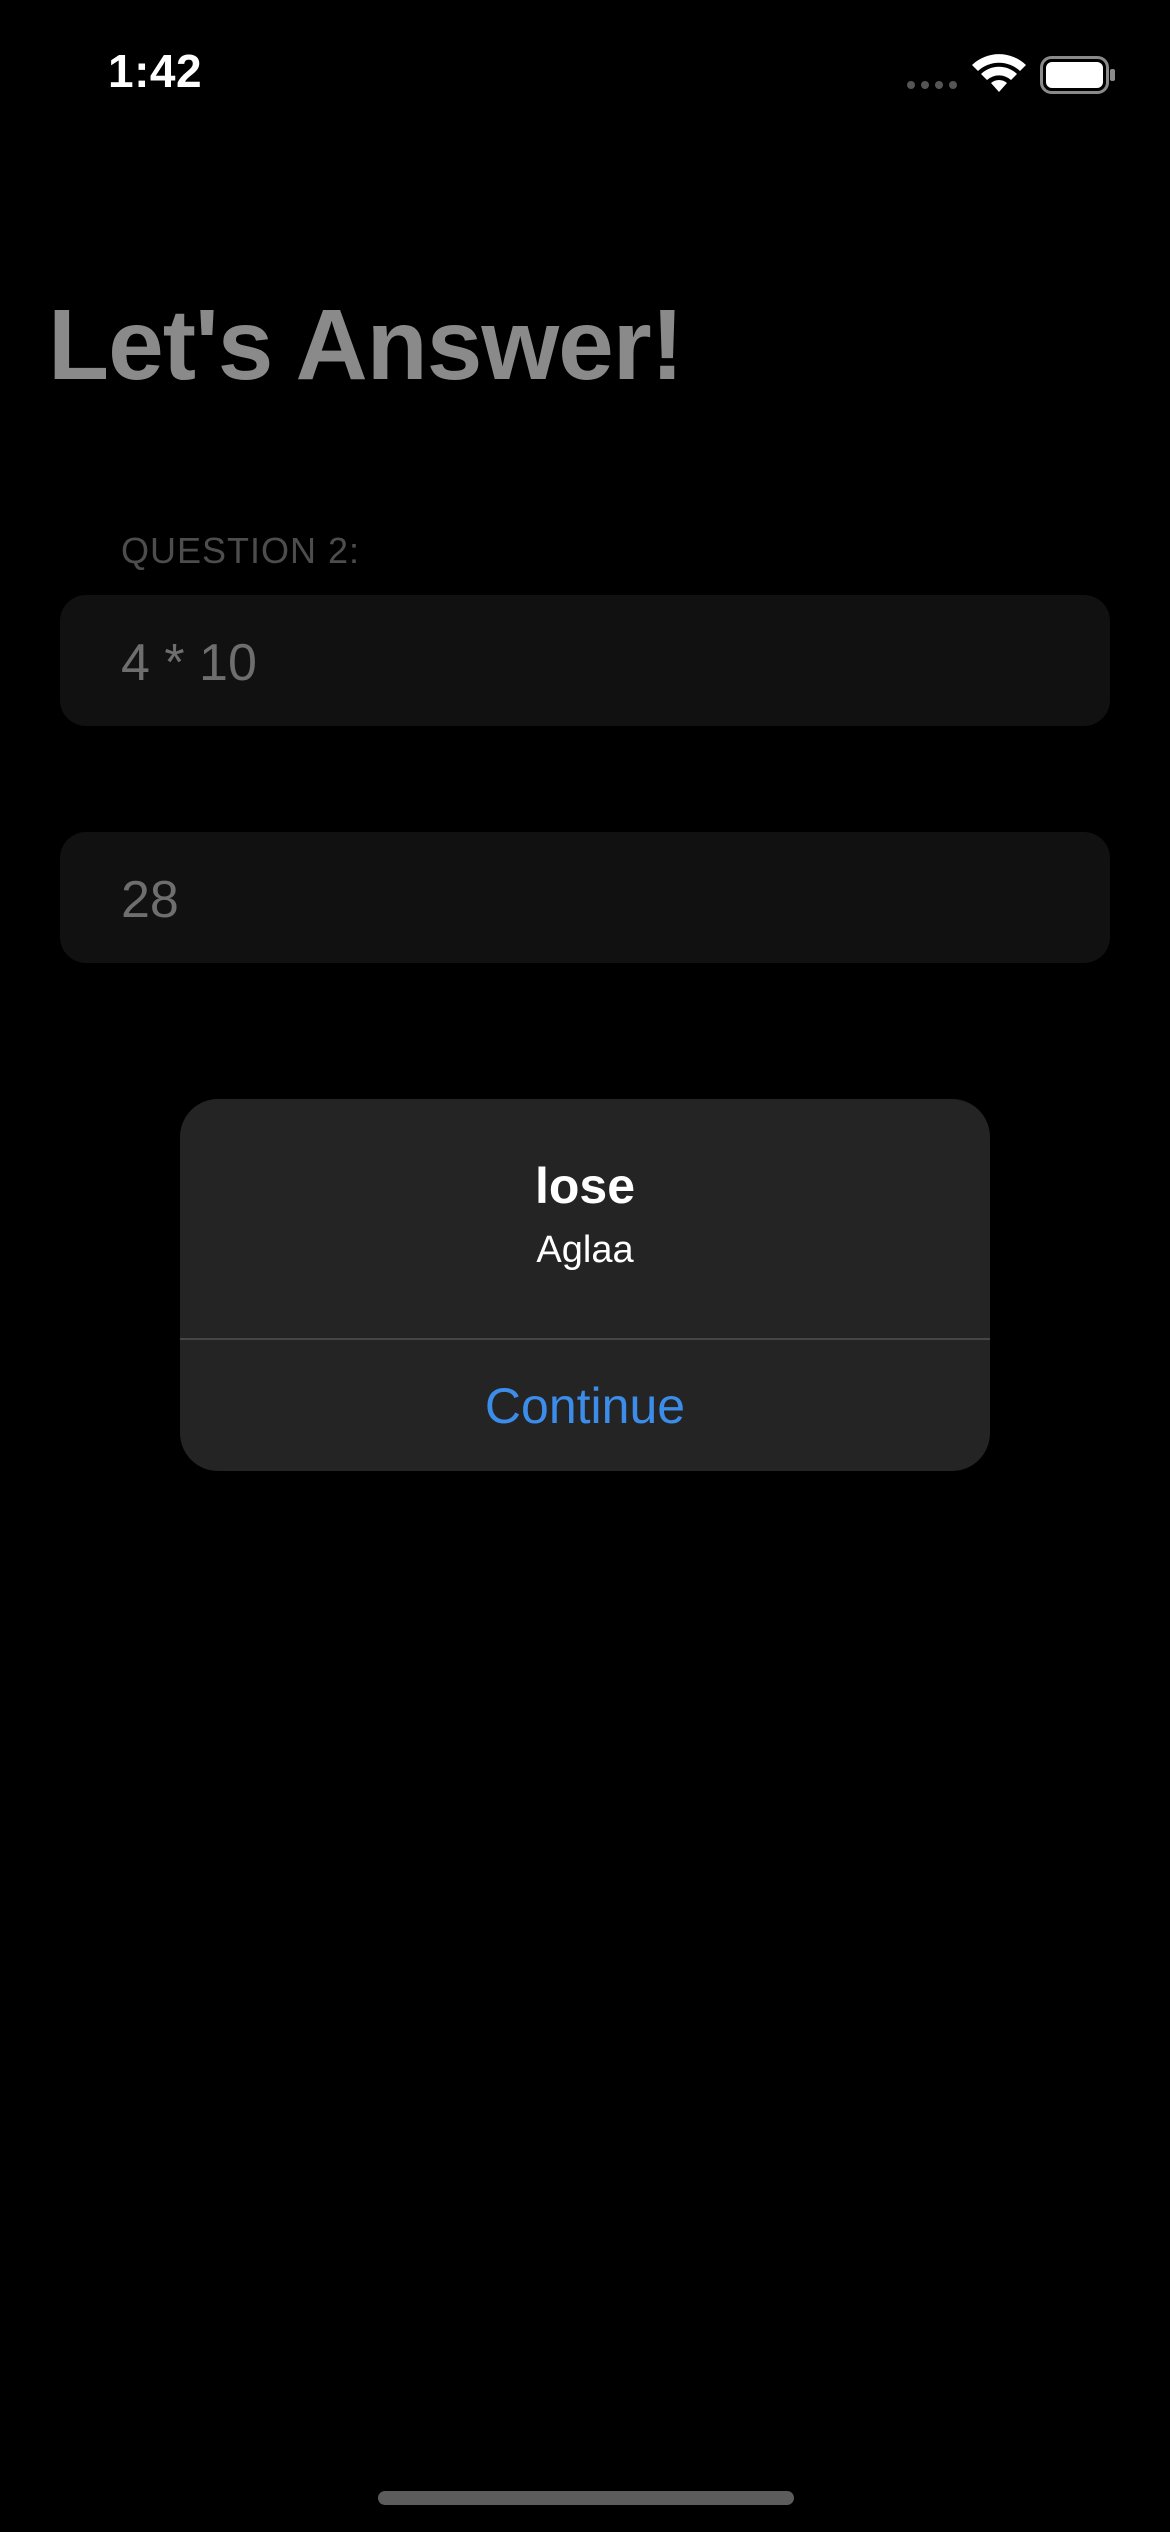 The image size is (1170, 2532). I want to click on alert-dialog: lose Aglaa Continue, so click(585, 1285).